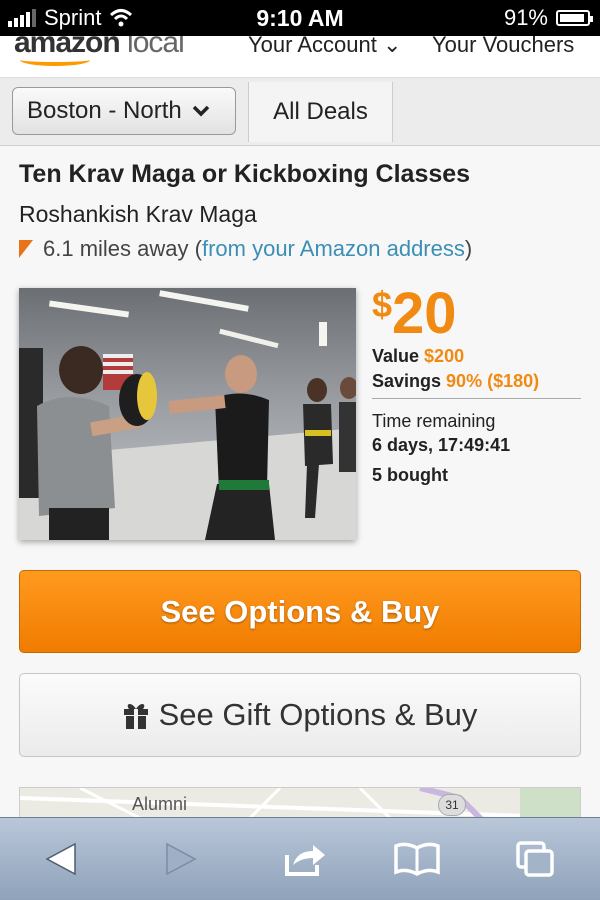 The width and height of the screenshot is (600, 900). Describe the element at coordinates (503, 47) in the screenshot. I see `your-vouchers-link: Your Vouchers` at that location.